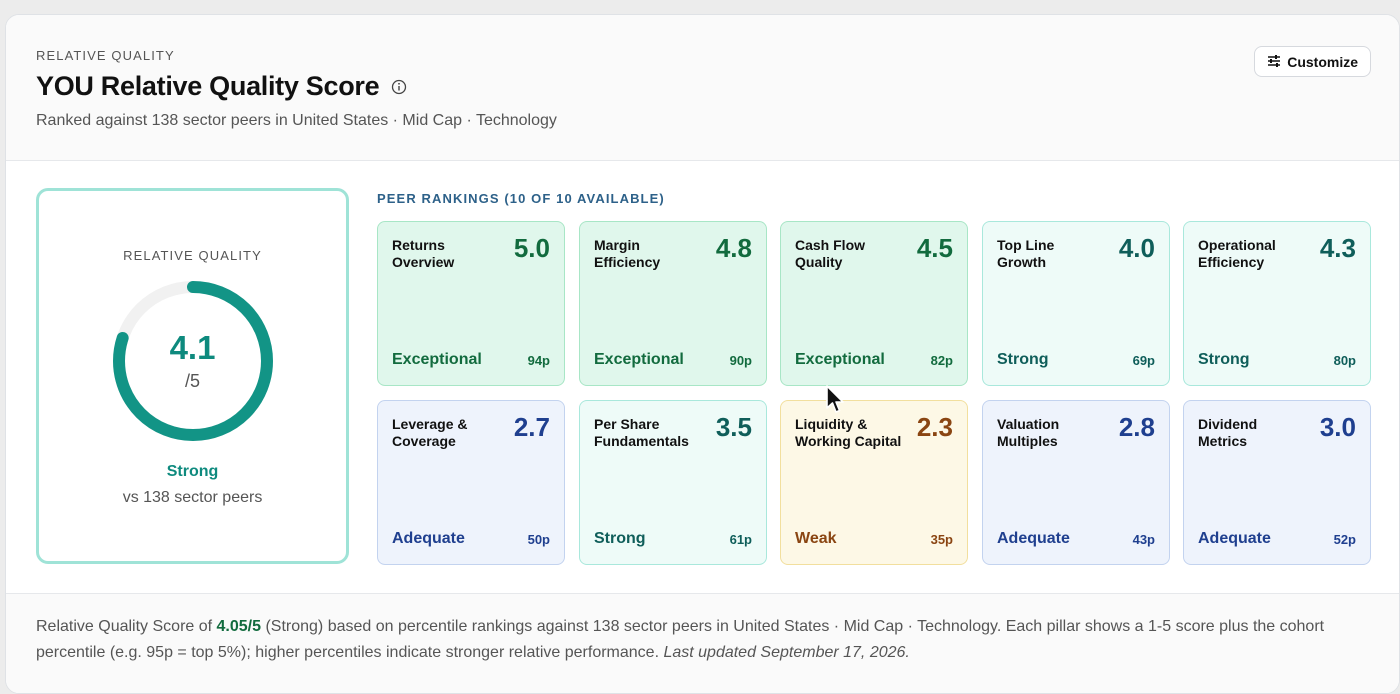  I want to click on pillar-percentile: 90p, so click(740, 360).